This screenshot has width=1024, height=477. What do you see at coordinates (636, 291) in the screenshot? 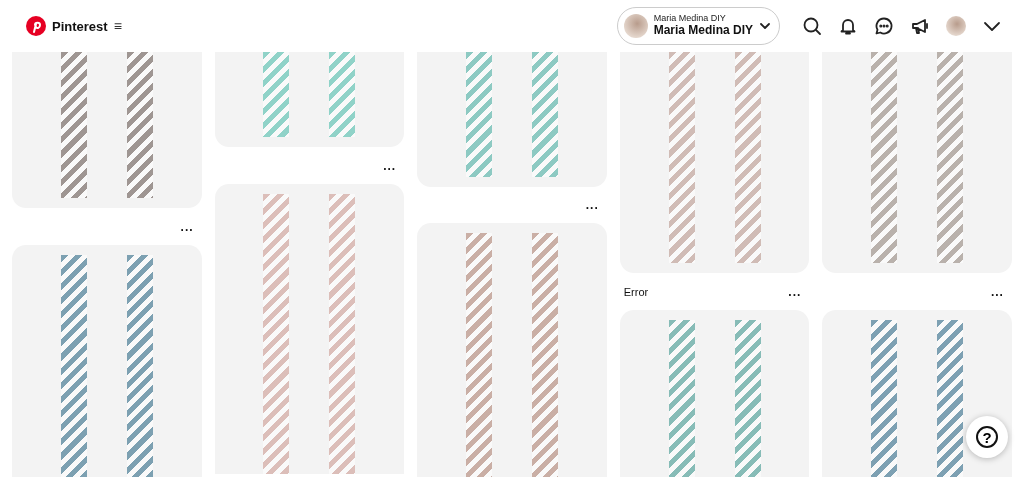
I see `pin-title: Error` at bounding box center [636, 291].